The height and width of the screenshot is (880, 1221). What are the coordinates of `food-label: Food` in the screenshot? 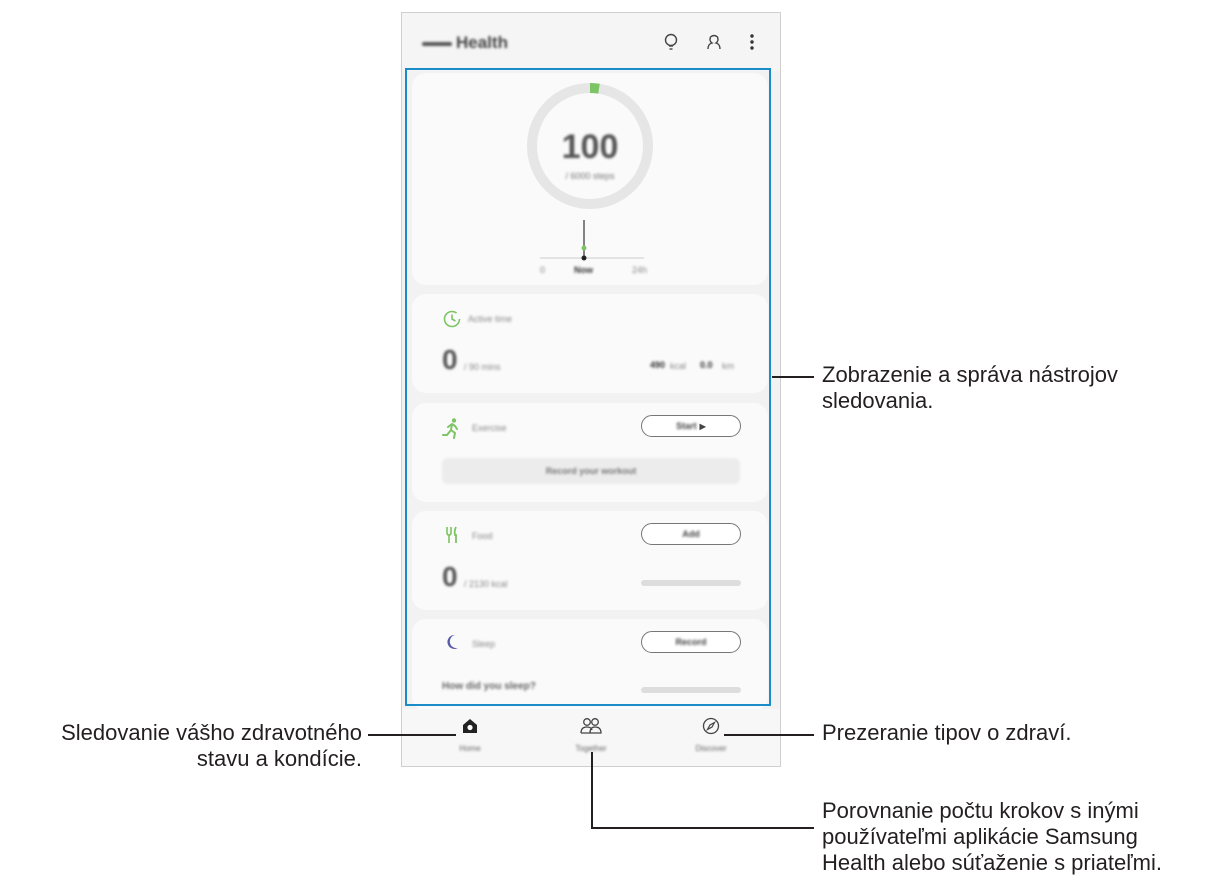 It's located at (482, 536).